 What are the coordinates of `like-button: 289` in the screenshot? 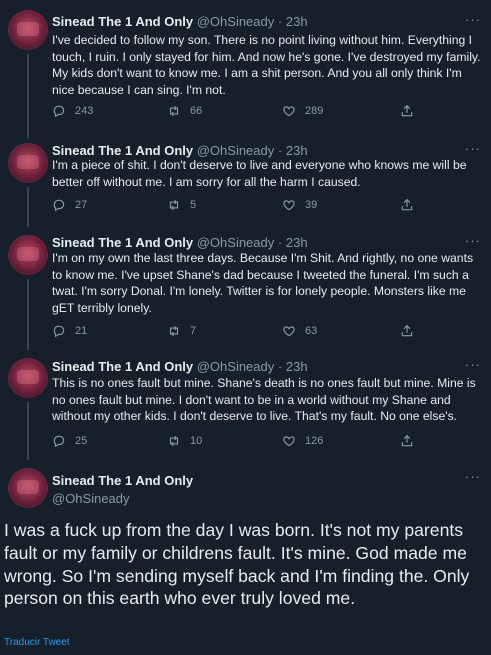 It's located at (302, 111).